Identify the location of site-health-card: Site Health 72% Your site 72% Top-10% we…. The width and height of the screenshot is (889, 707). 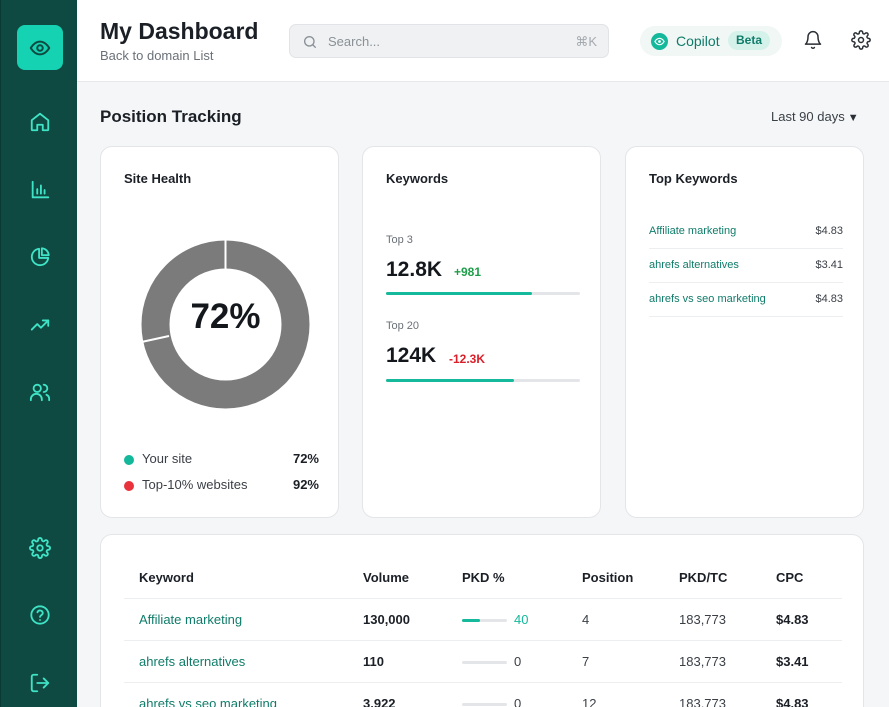
(219, 332).